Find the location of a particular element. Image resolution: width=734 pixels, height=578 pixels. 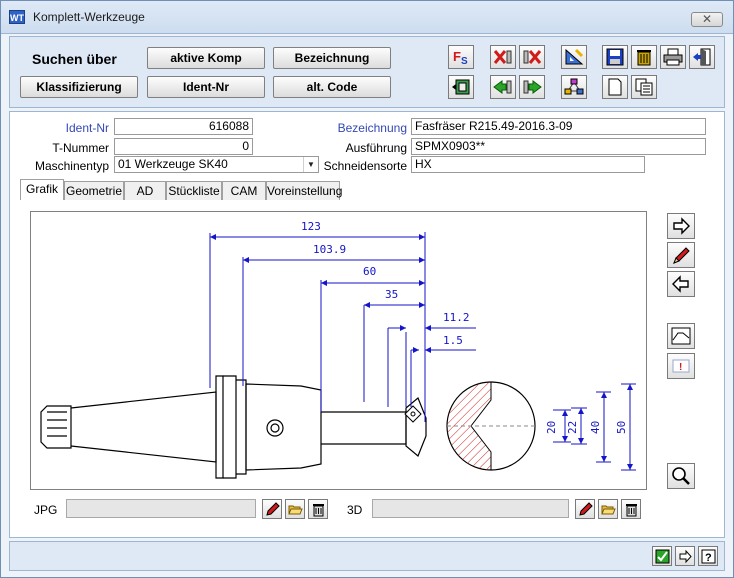

maschinentyp-select: 01 Werkzeuge SK40 ▼ is located at coordinates (216, 164).